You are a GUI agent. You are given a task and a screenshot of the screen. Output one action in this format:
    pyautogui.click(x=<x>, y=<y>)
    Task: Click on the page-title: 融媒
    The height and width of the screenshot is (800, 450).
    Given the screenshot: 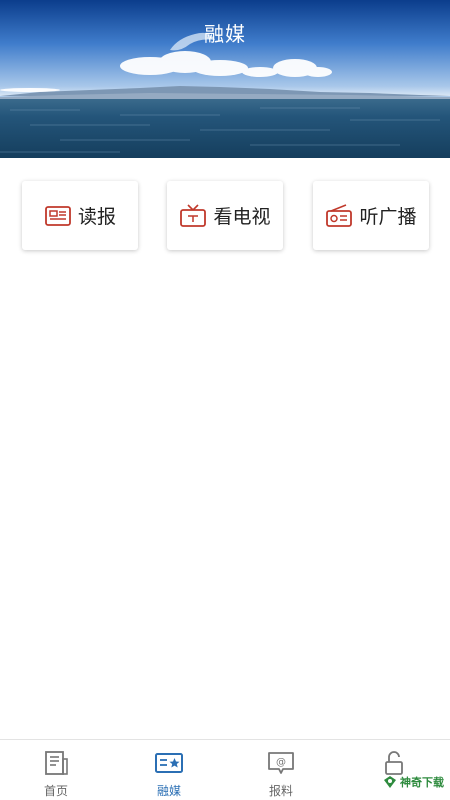 What is the action you would take?
    pyautogui.click(x=225, y=34)
    